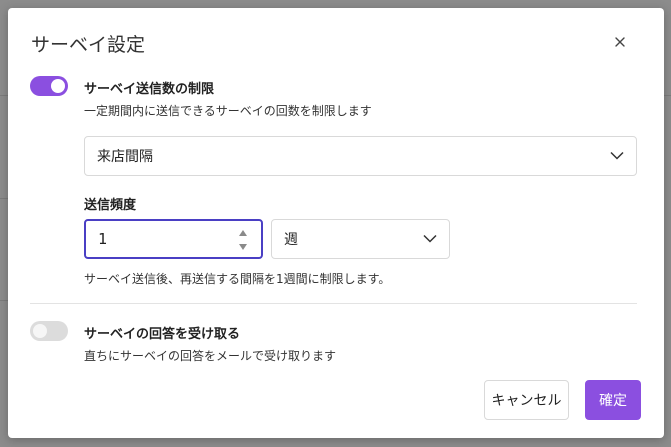 The image size is (671, 447). I want to click on limit-label: サーベイ送信数の制限, so click(149, 89).